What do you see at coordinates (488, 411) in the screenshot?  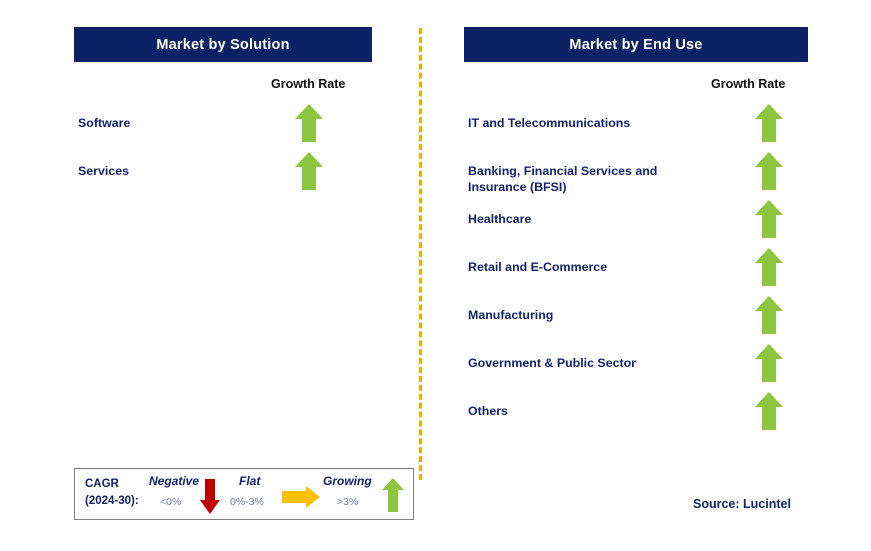 I see `row-label-others: Others` at bounding box center [488, 411].